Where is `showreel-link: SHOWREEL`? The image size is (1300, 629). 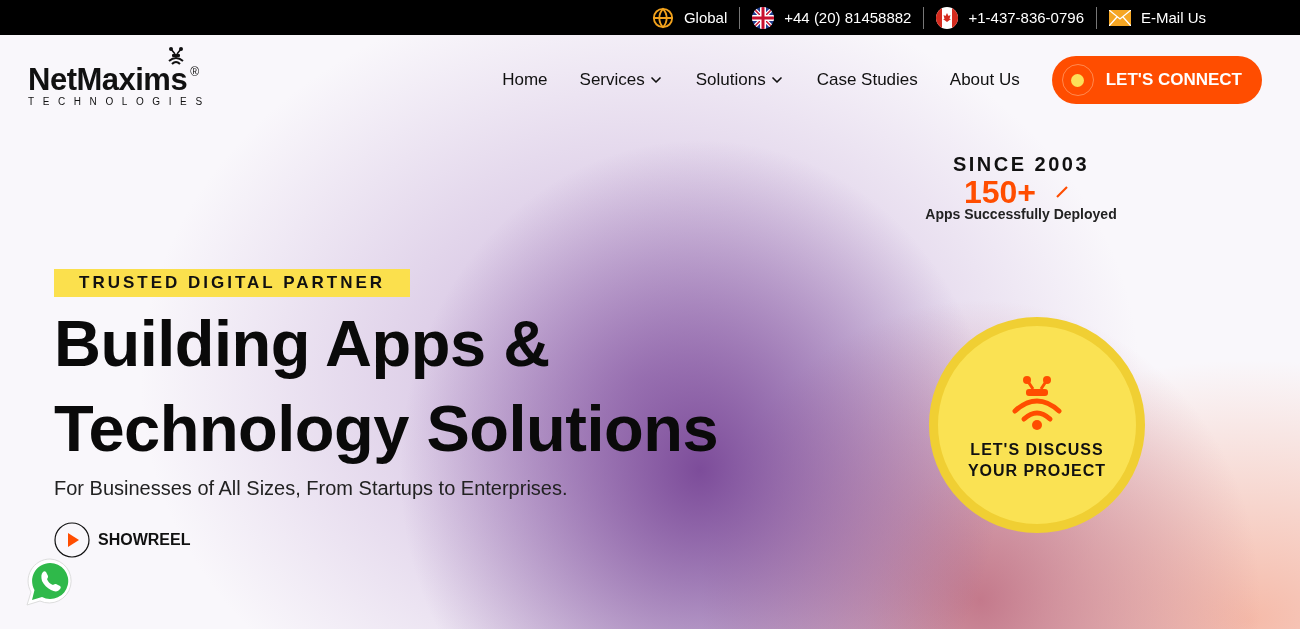 showreel-link: SHOWREEL is located at coordinates (122, 540).